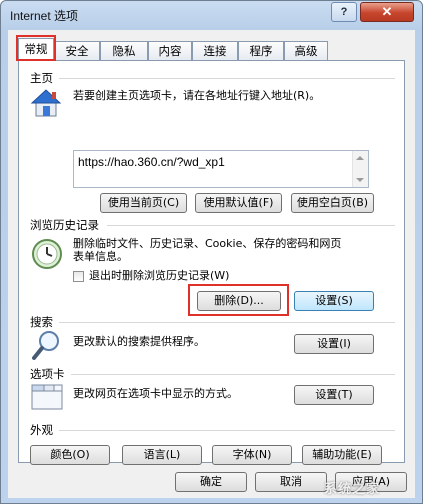 This screenshot has height=504, width=423. Describe the element at coordinates (227, 78) in the screenshot. I see `home-separator` at that location.